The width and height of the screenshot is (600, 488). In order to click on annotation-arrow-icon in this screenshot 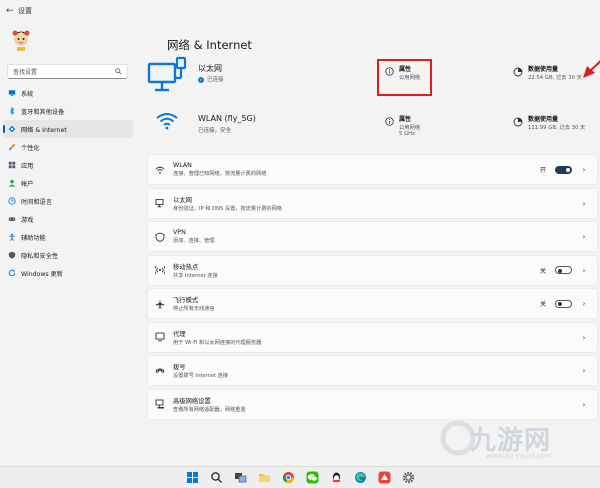, I will do `click(591, 69)`.